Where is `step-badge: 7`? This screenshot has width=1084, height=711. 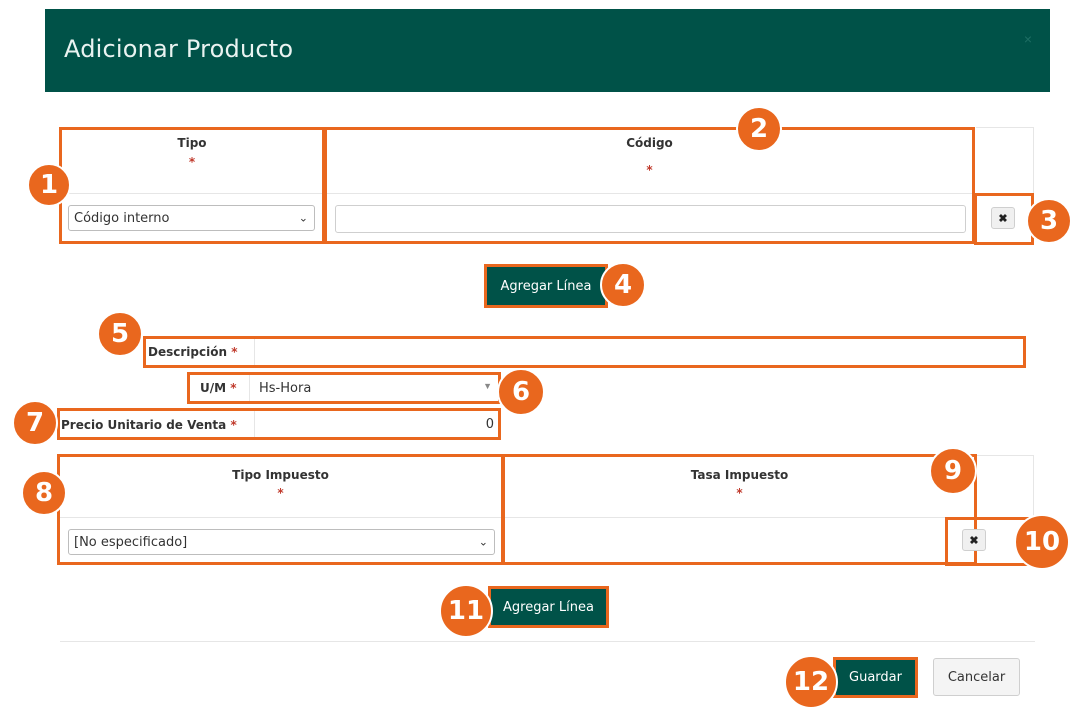 step-badge: 7 is located at coordinates (35, 423).